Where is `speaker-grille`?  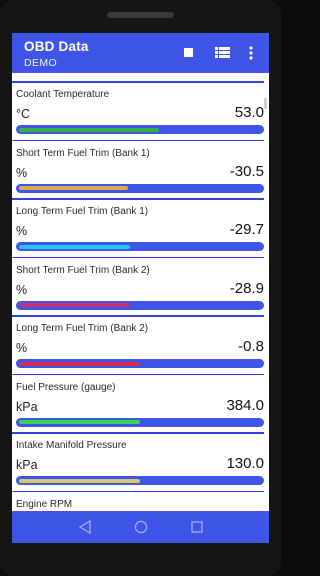
speaker-grille is located at coordinates (140, 15).